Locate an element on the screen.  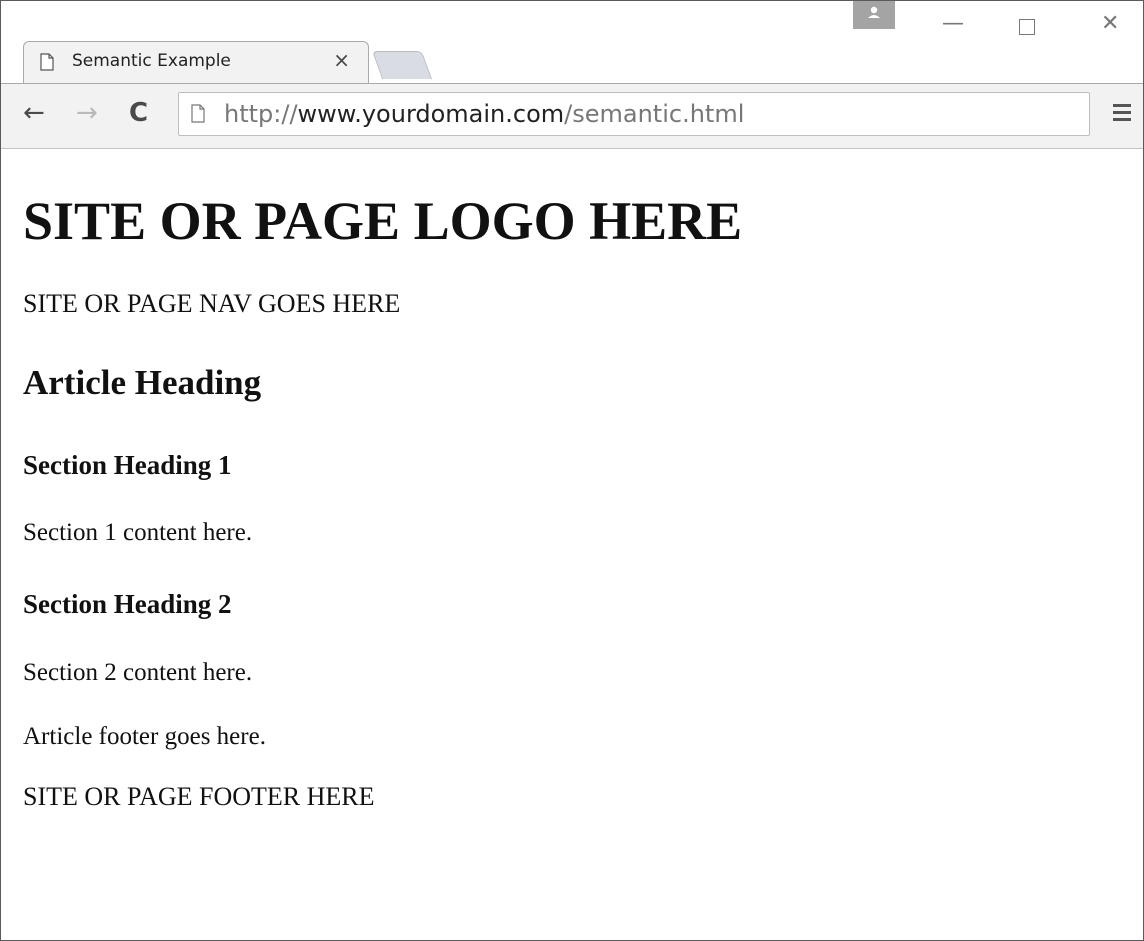
url-host: www.yourdomain.com is located at coordinates (431, 114).